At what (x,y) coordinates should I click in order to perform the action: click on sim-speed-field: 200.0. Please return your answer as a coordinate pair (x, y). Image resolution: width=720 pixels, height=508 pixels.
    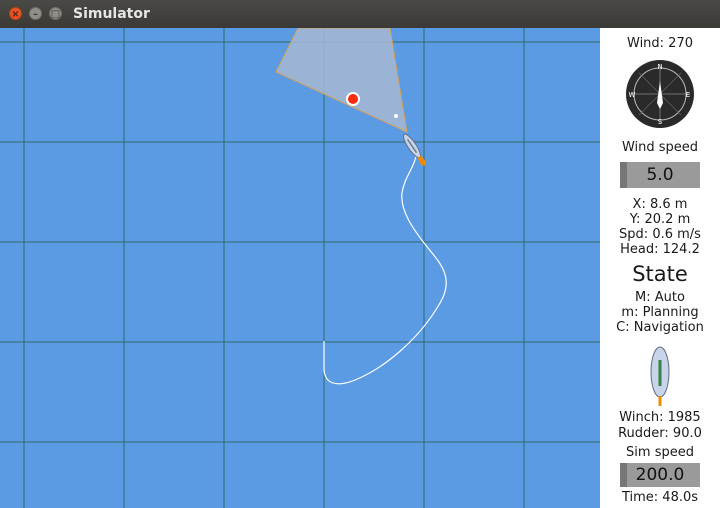
    Looking at the image, I should click on (660, 475).